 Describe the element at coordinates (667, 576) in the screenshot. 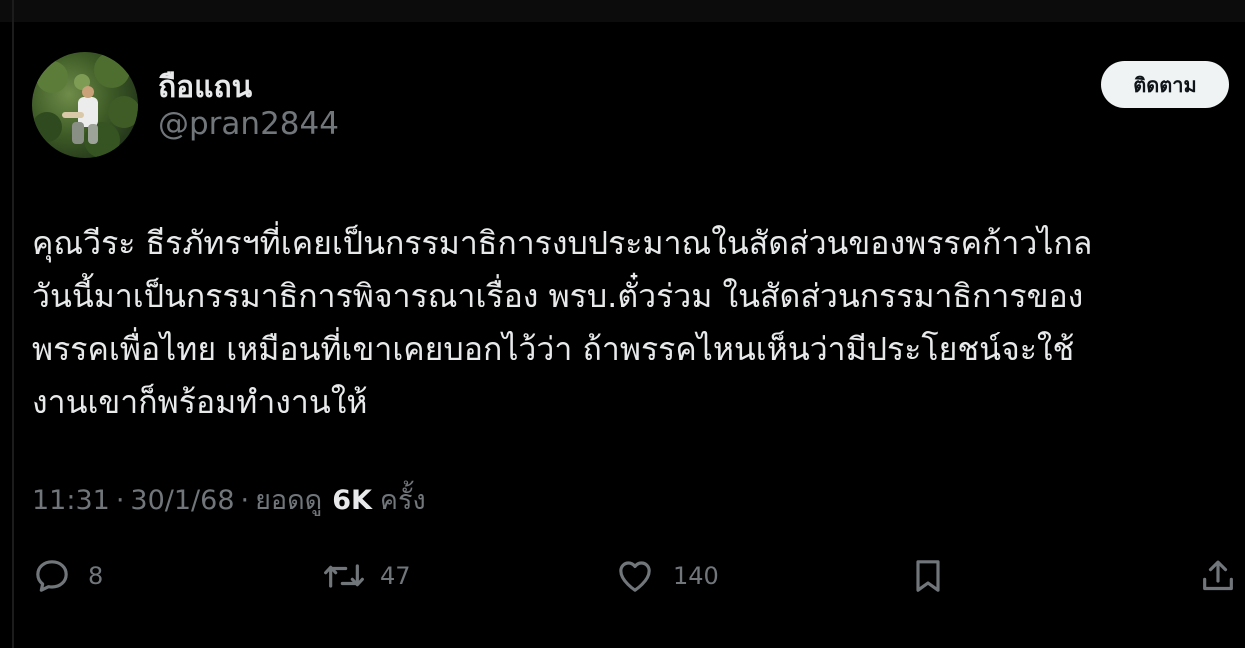

I see `like-button: 140` at that location.